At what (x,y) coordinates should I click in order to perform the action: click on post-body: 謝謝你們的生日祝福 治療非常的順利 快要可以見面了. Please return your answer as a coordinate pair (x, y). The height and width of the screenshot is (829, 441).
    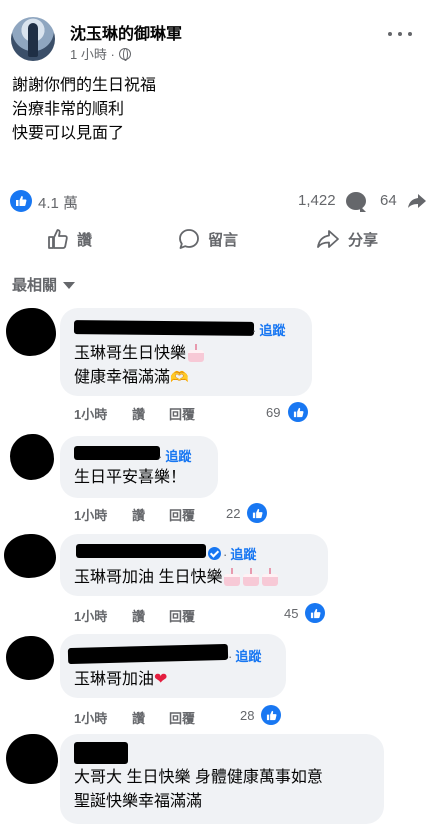
    Looking at the image, I should click on (217, 110).